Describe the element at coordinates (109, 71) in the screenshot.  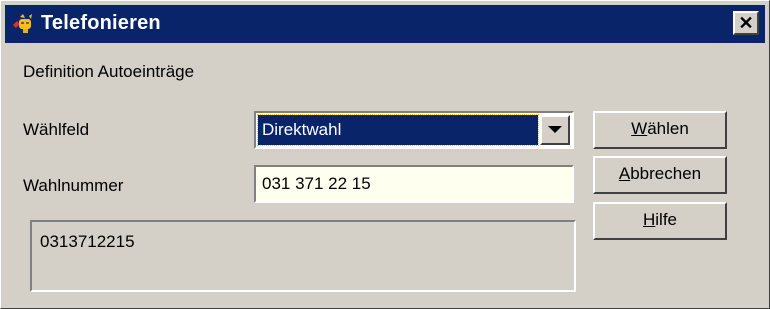
I see `section-label: Definition Autoeinträge` at that location.